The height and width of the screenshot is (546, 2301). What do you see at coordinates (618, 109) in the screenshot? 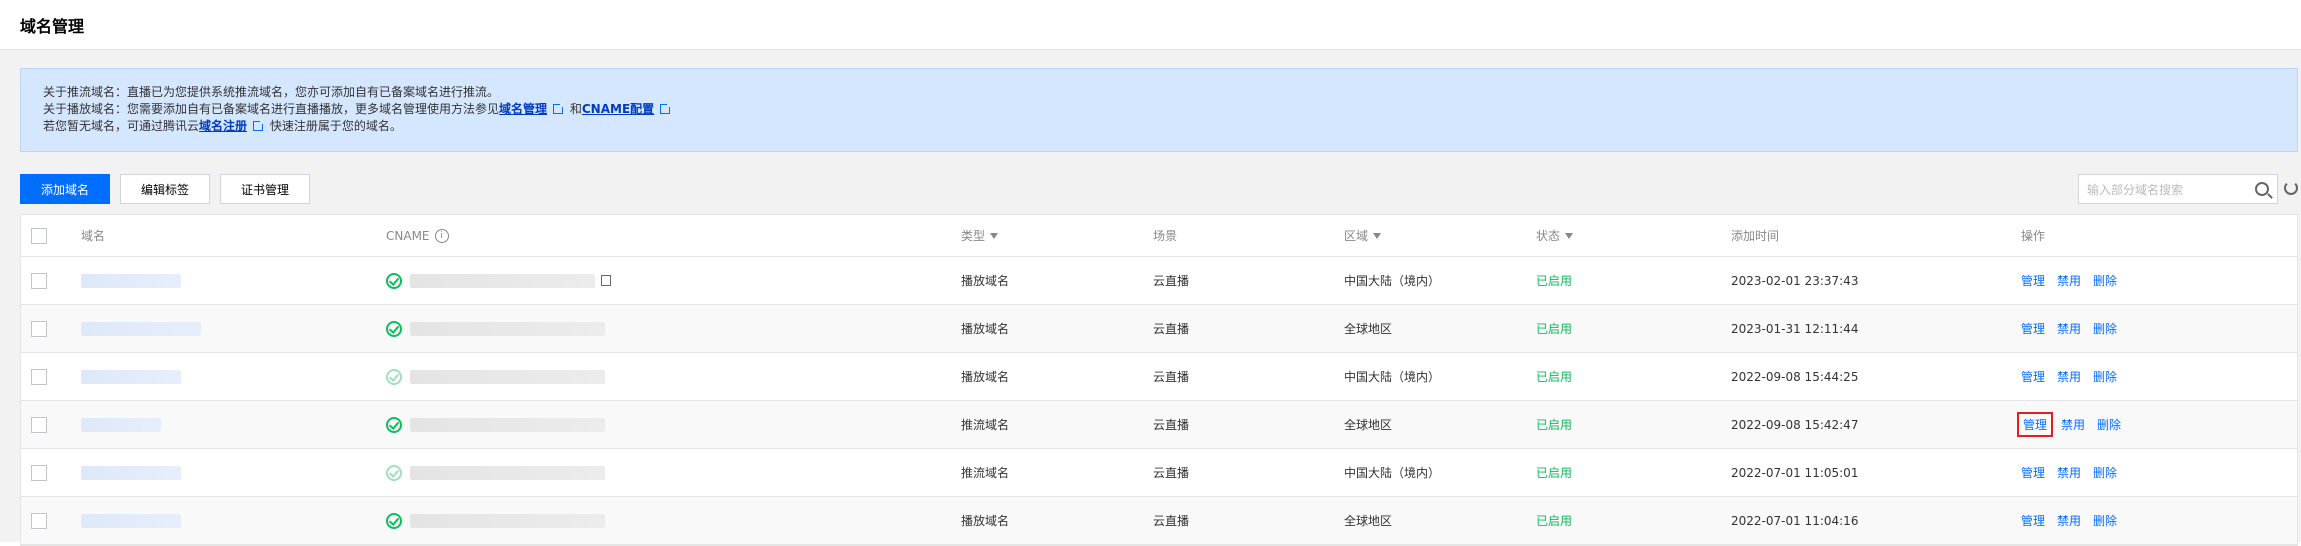
I see `cname-config-link: CNAME配置` at bounding box center [618, 109].